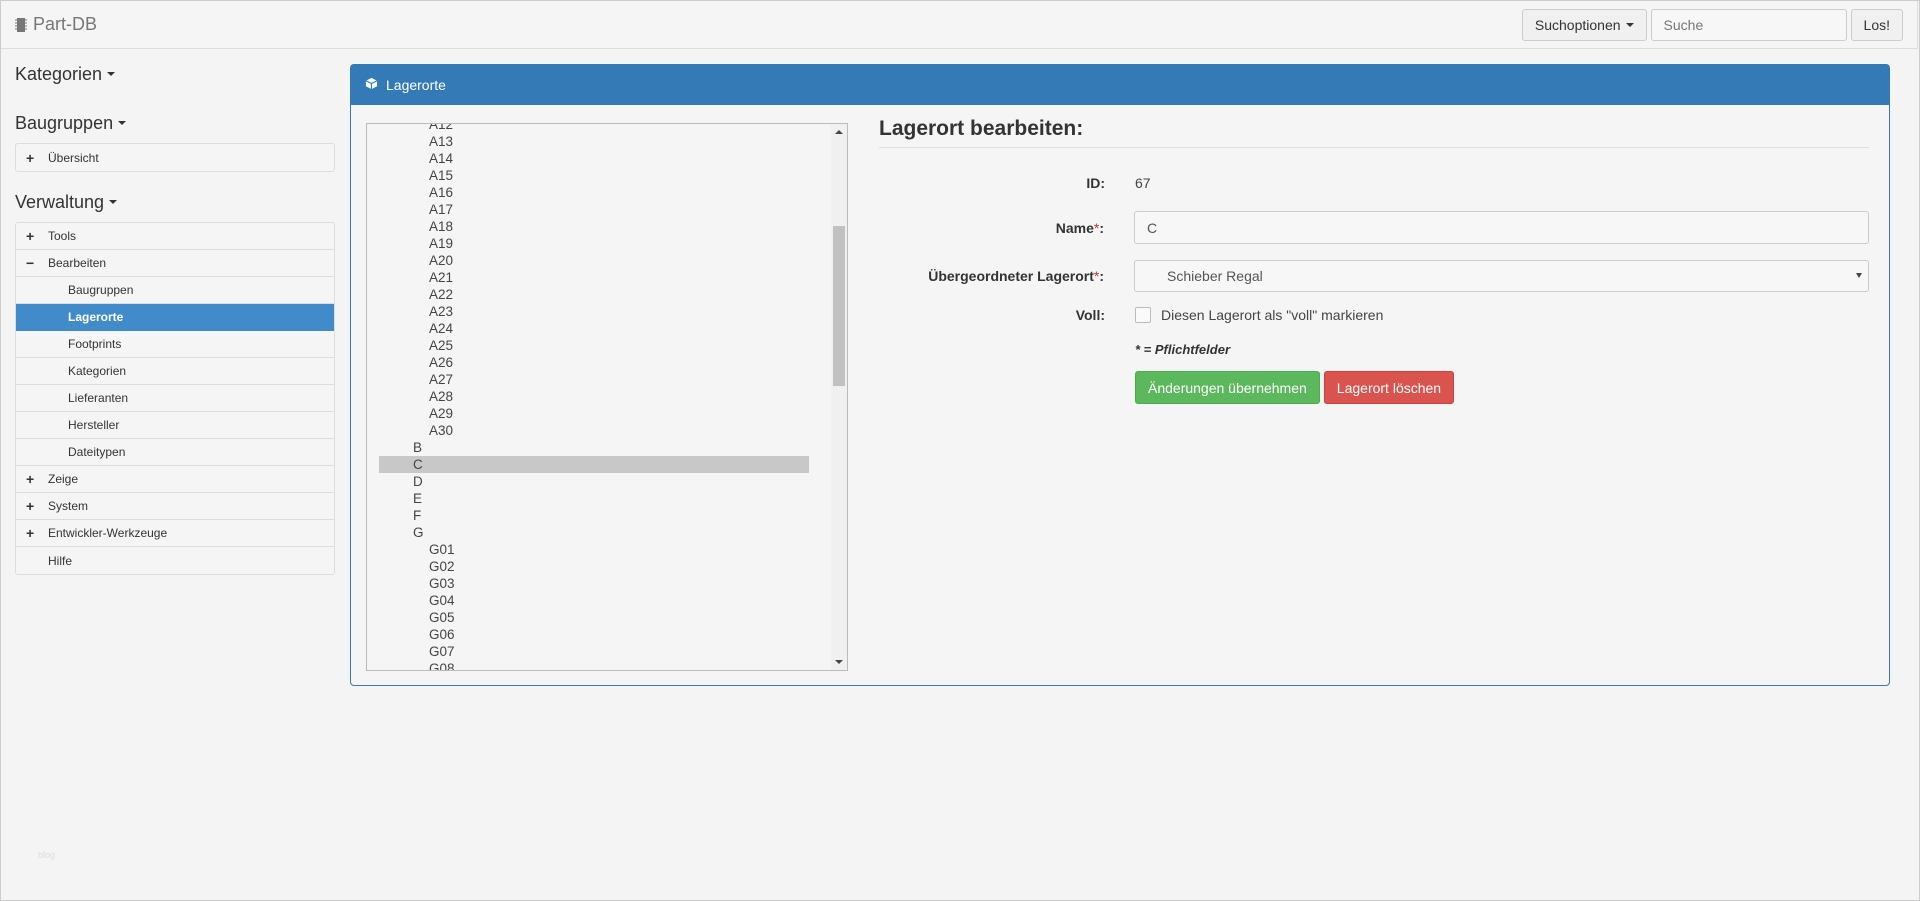  What do you see at coordinates (602, 362) in the screenshot?
I see `tree-node-a26: A26` at bounding box center [602, 362].